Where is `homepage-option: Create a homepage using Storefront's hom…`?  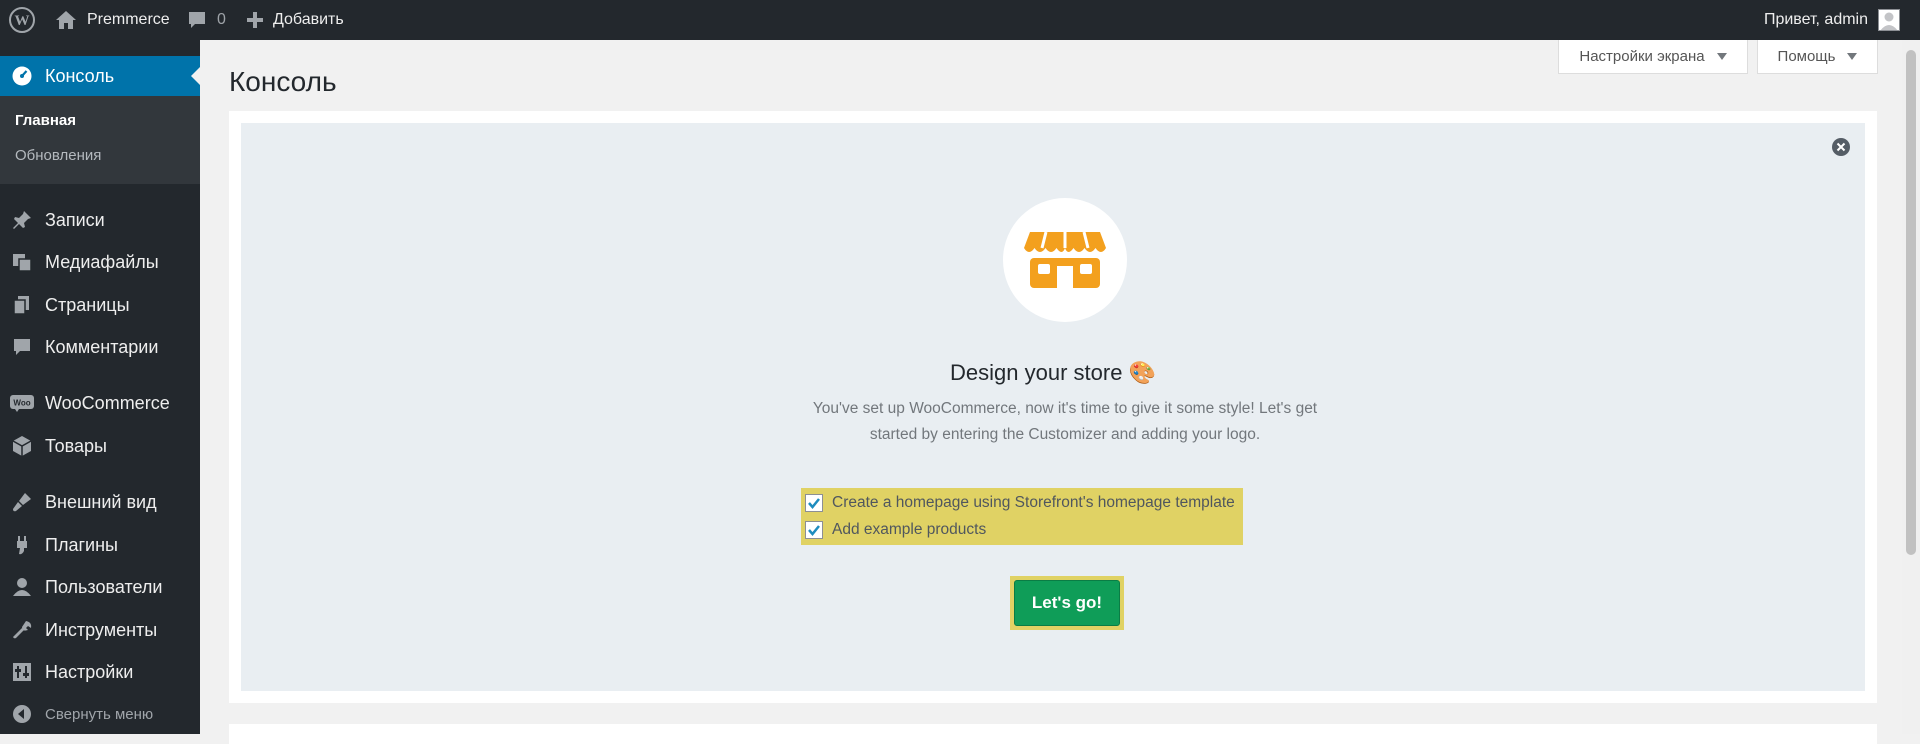 homepage-option: Create a homepage using Storefront's hom… is located at coordinates (1020, 503).